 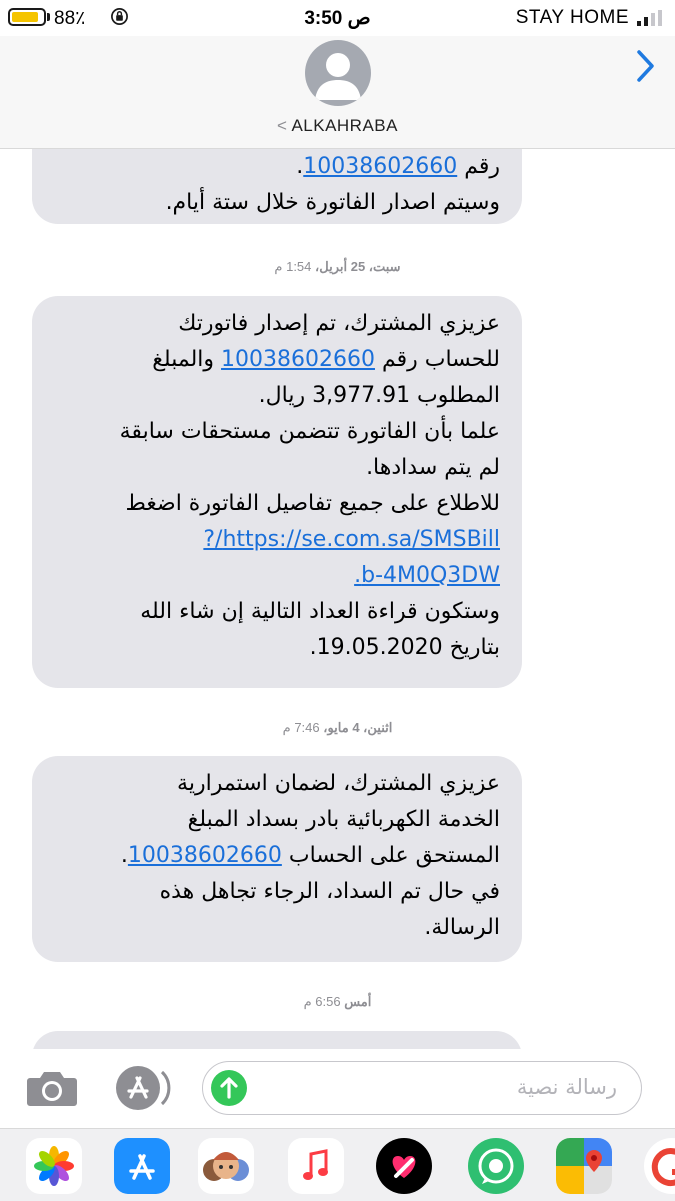 I want to click on message-line: علما بأن الفاتورة تتضمن مستحقات سابقة, so click(x=309, y=431).